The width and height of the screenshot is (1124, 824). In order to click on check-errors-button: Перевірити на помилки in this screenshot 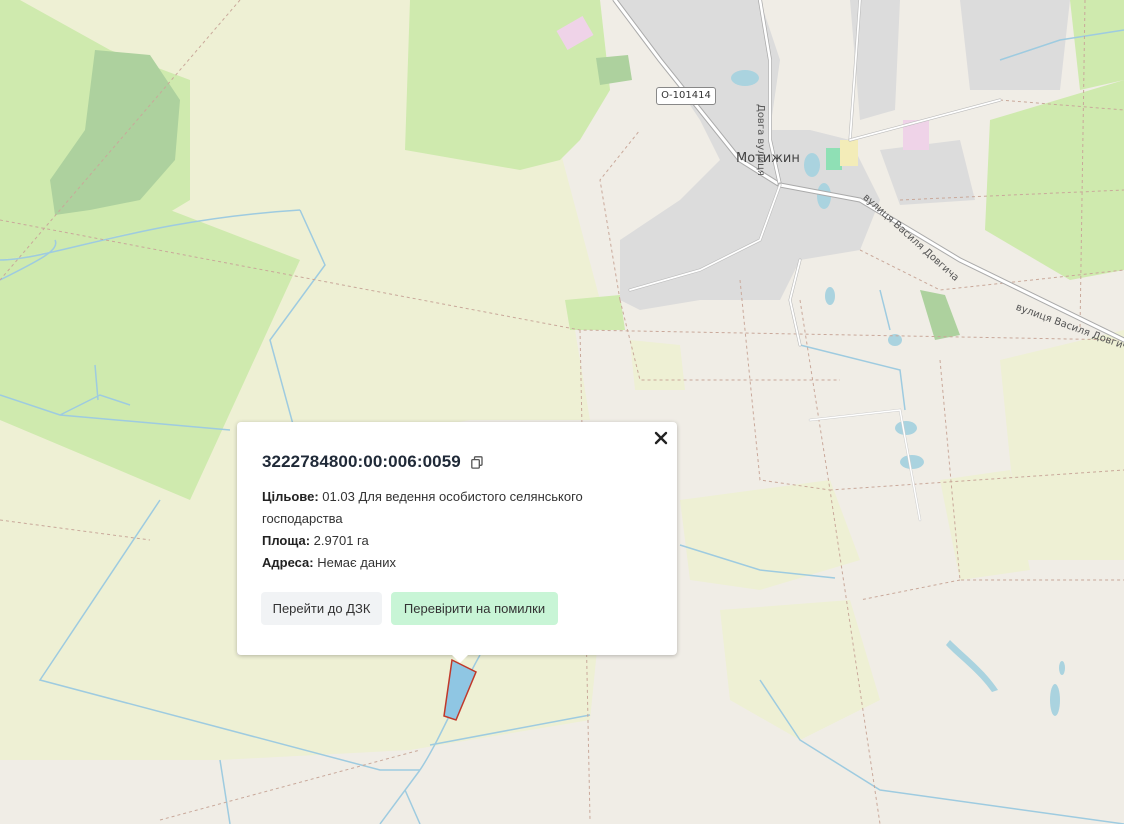, I will do `click(474, 608)`.